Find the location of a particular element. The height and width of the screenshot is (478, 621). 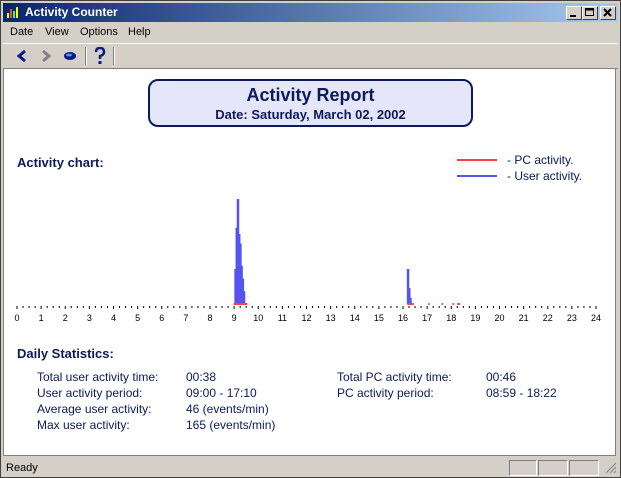

status-pane is located at coordinates (584, 468).